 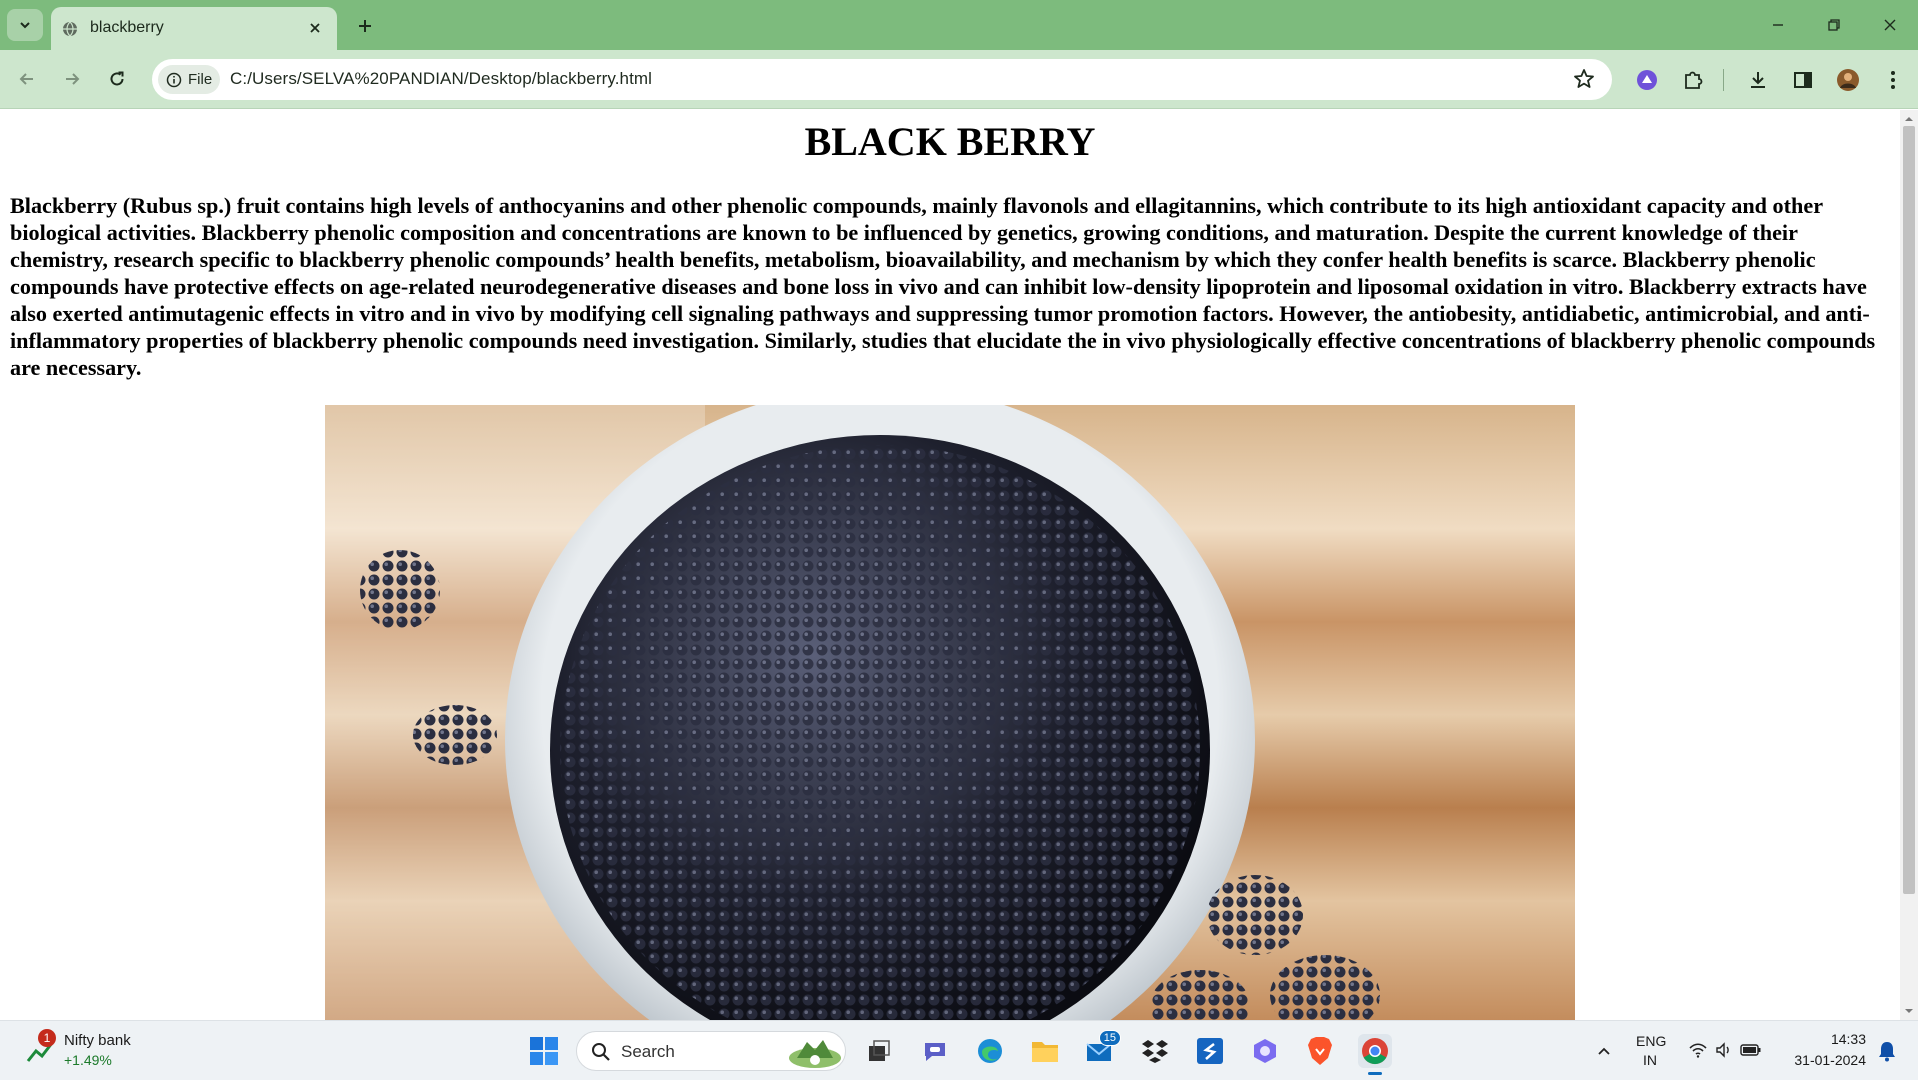 I want to click on folder-icon, so click(x=1045, y=1052).